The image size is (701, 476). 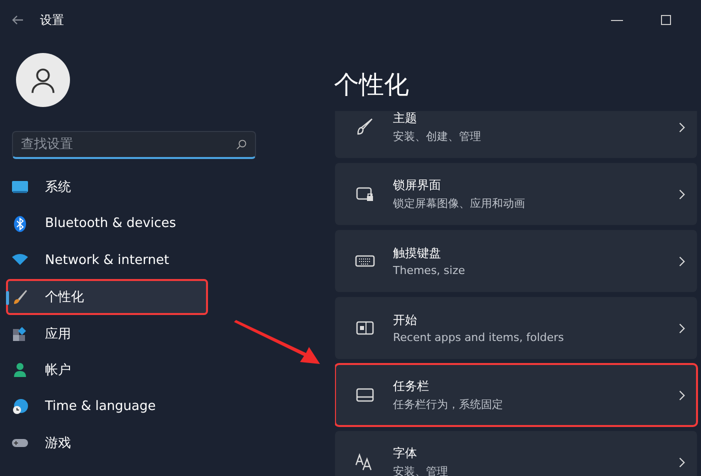 What do you see at coordinates (20, 407) in the screenshot?
I see `globe-icon` at bounding box center [20, 407].